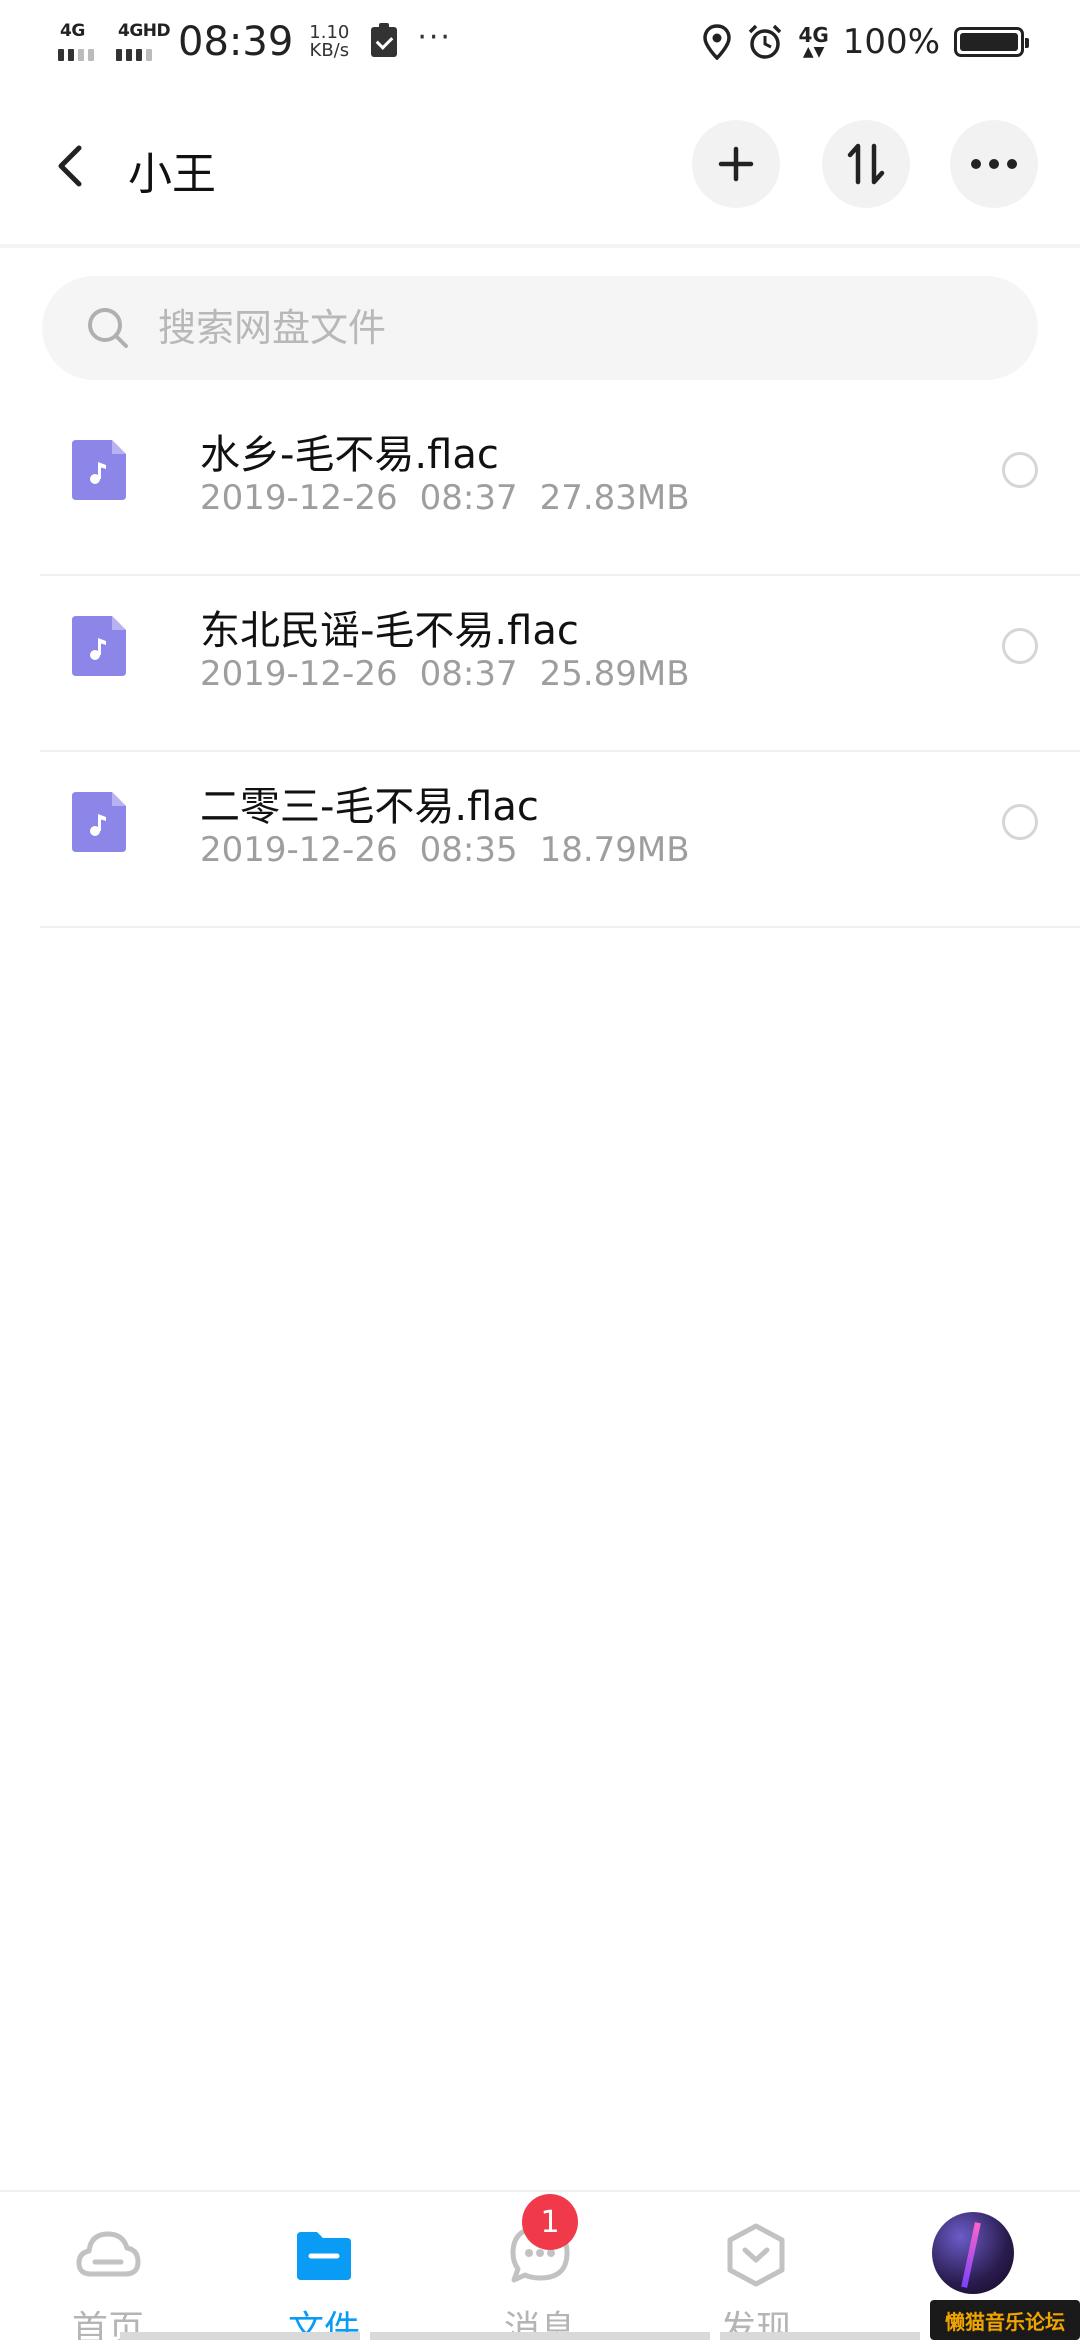  I want to click on header-divider, so click(540, 246).